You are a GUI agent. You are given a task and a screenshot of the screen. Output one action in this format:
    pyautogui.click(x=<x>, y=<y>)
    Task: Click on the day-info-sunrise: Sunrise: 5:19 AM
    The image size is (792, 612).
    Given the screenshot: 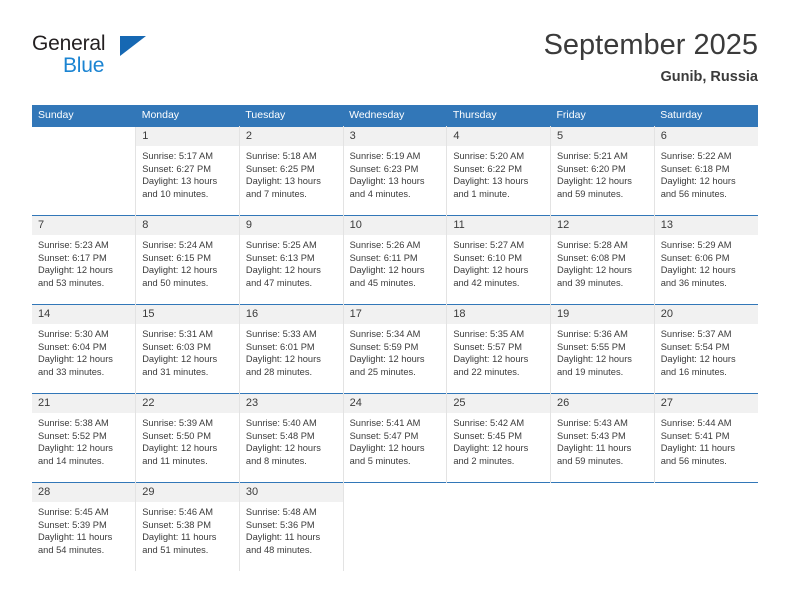 What is the action you would take?
    pyautogui.click(x=385, y=156)
    